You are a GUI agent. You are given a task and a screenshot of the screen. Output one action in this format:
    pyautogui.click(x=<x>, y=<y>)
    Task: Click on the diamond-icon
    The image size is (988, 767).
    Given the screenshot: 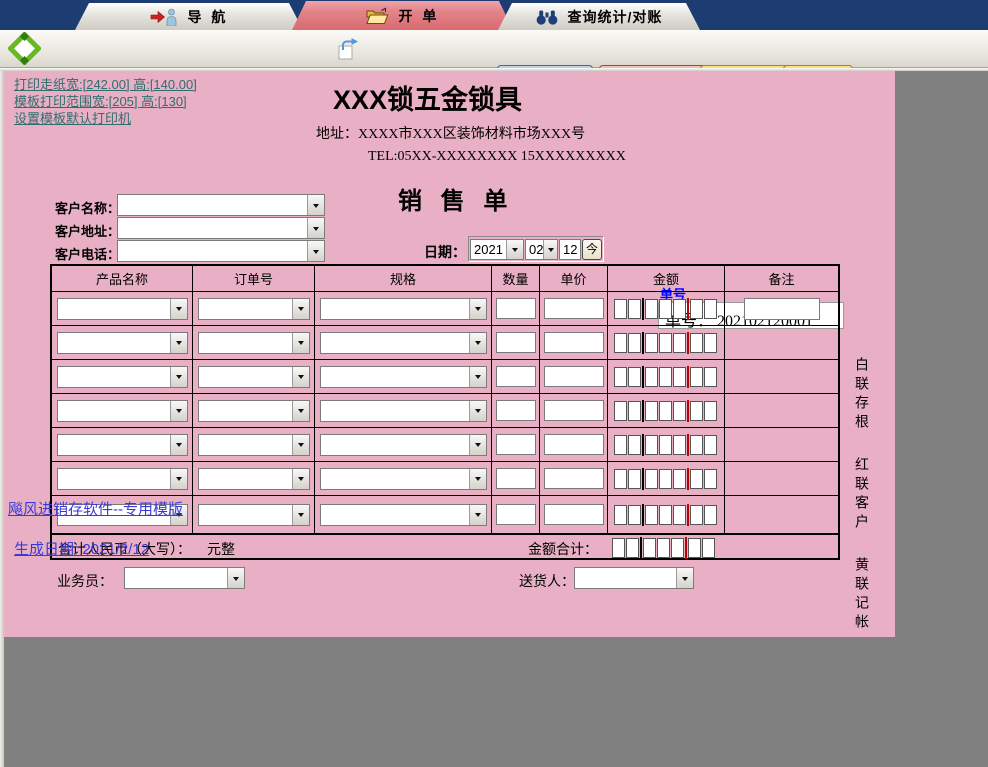 What is the action you would take?
    pyautogui.click(x=24, y=50)
    